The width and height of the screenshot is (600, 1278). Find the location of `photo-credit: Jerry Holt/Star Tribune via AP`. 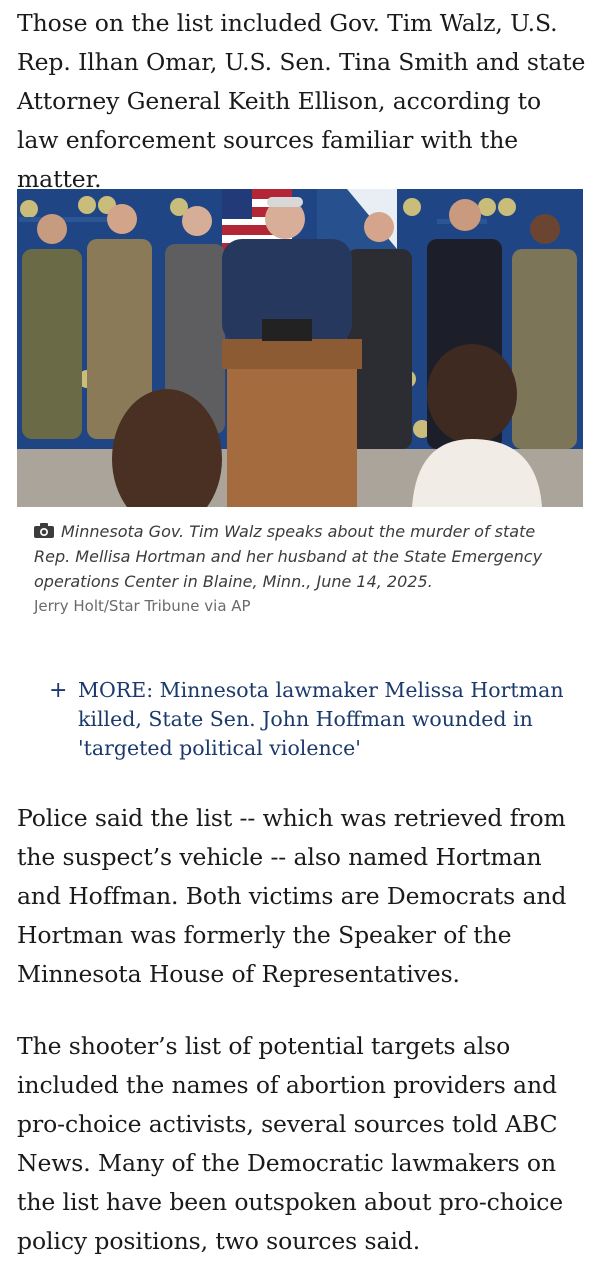

photo-credit: Jerry Holt/Star Tribune via AP is located at coordinates (142, 606).